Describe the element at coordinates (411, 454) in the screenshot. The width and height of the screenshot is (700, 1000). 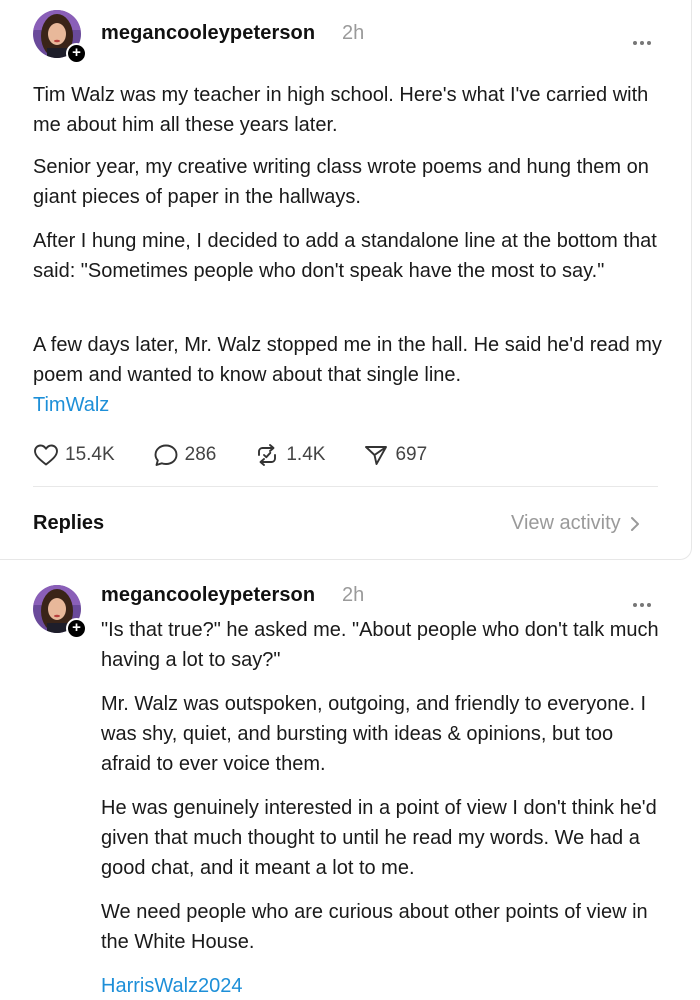
I see `share-count: 697` at that location.